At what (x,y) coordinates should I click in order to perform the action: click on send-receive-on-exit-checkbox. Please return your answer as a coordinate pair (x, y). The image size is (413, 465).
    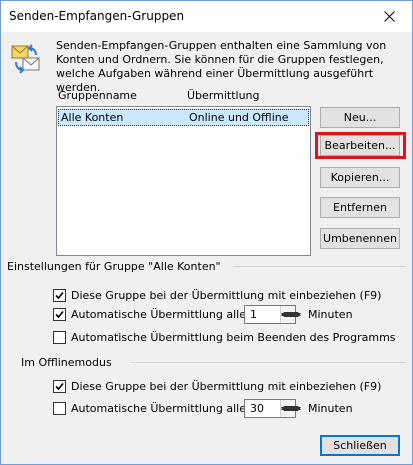
    Looking at the image, I should click on (59, 337).